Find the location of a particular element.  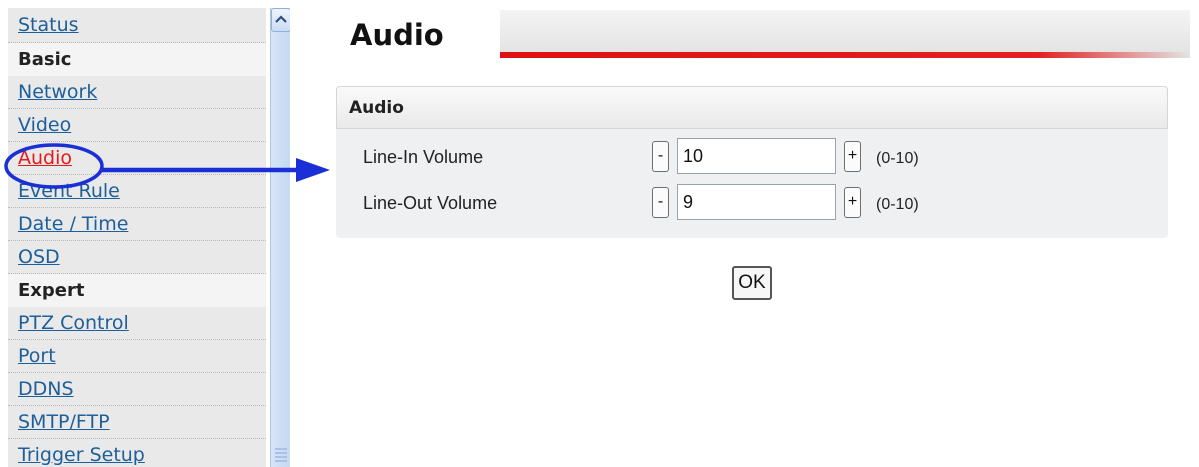

sidebar-item-video: Video is located at coordinates (137, 125).